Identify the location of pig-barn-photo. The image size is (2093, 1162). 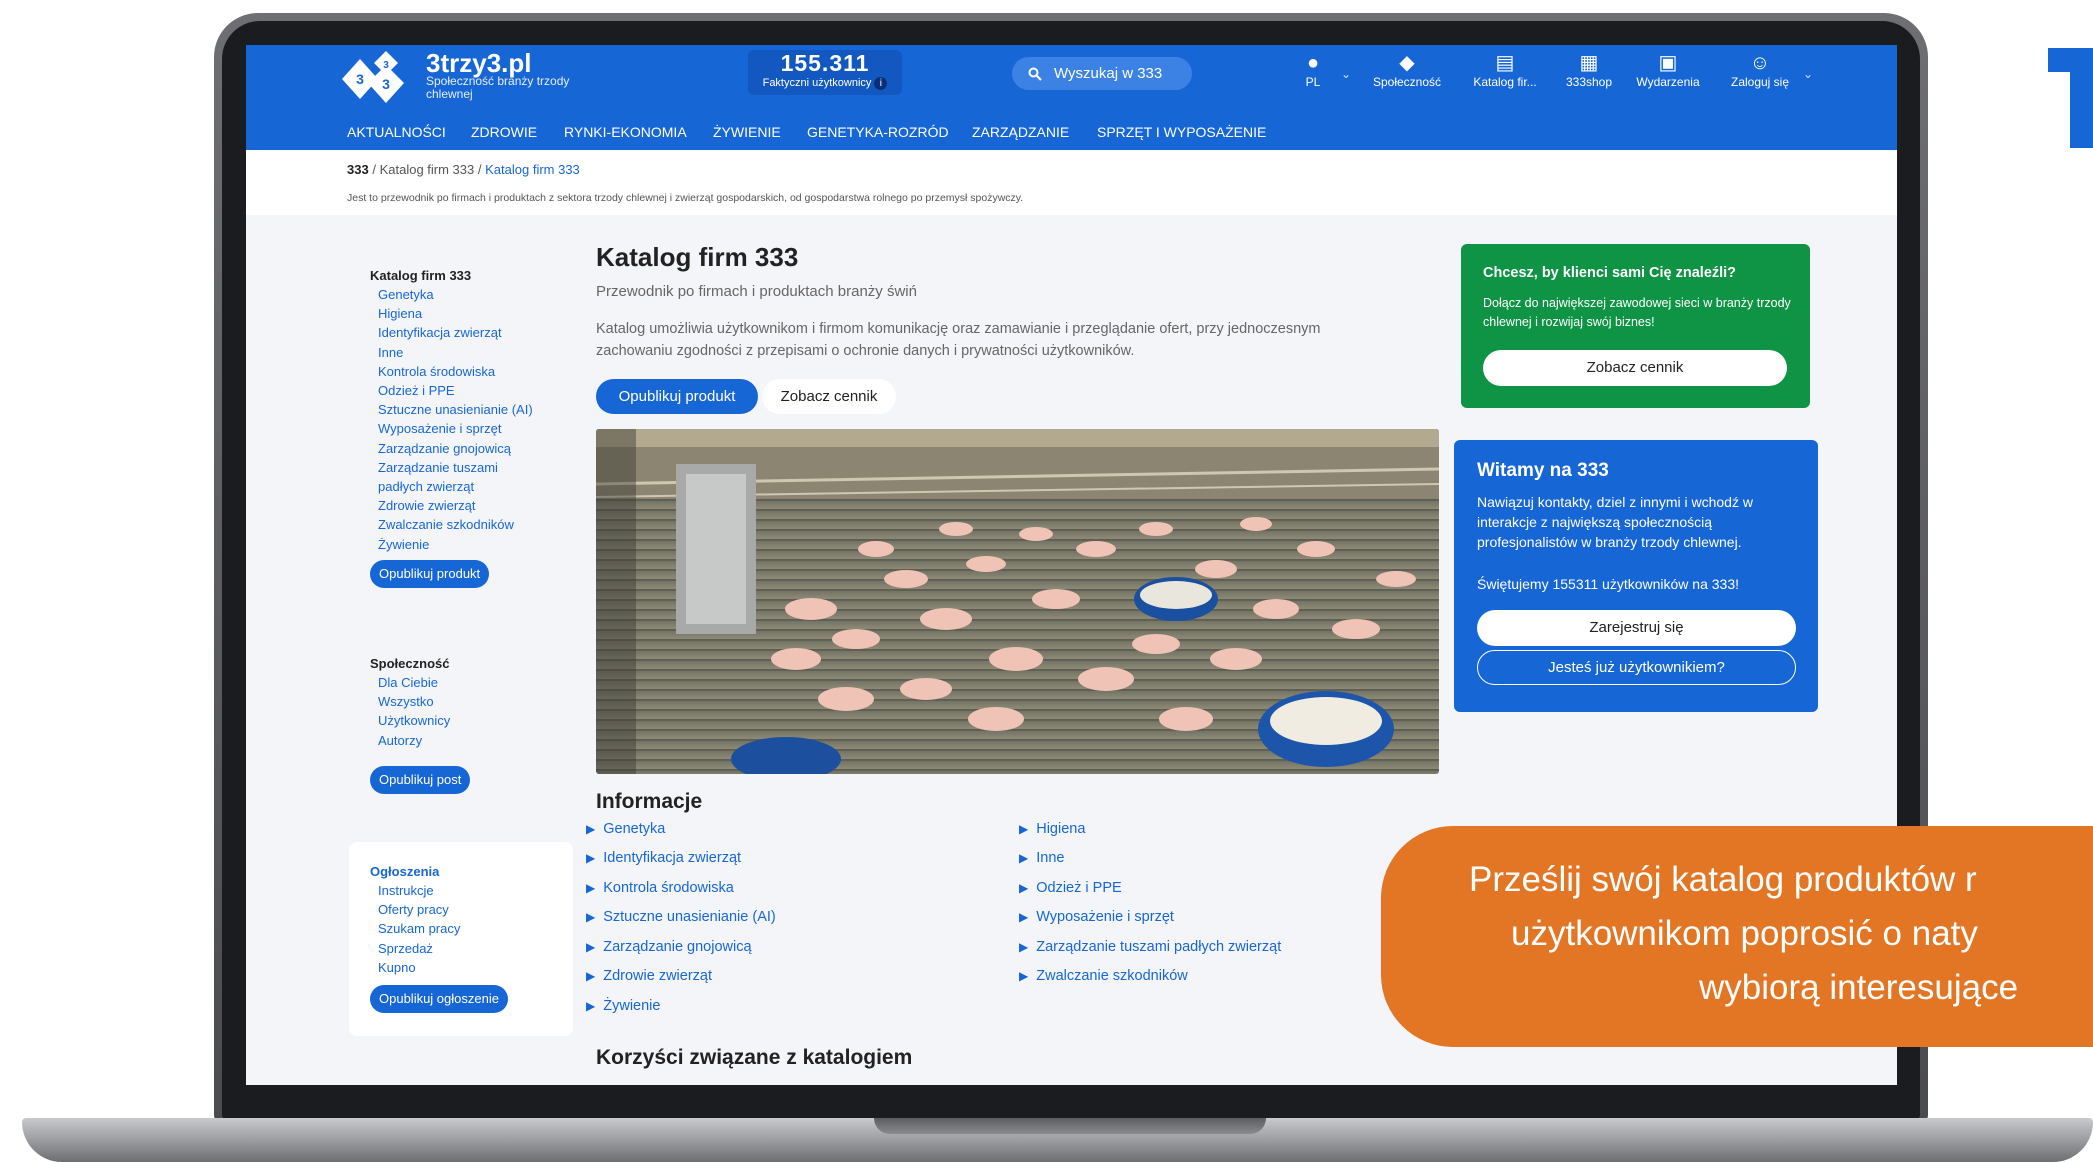
(1017, 601).